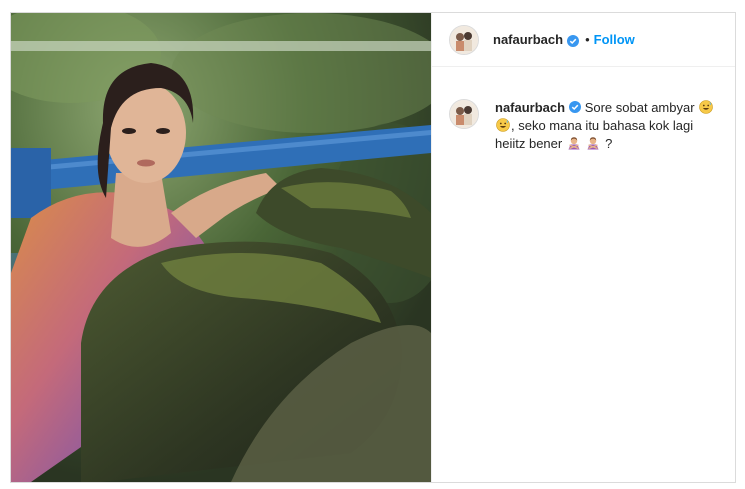 This screenshot has width=745, height=489. What do you see at coordinates (575, 106) in the screenshot?
I see `caption-verified-badge-icon` at bounding box center [575, 106].